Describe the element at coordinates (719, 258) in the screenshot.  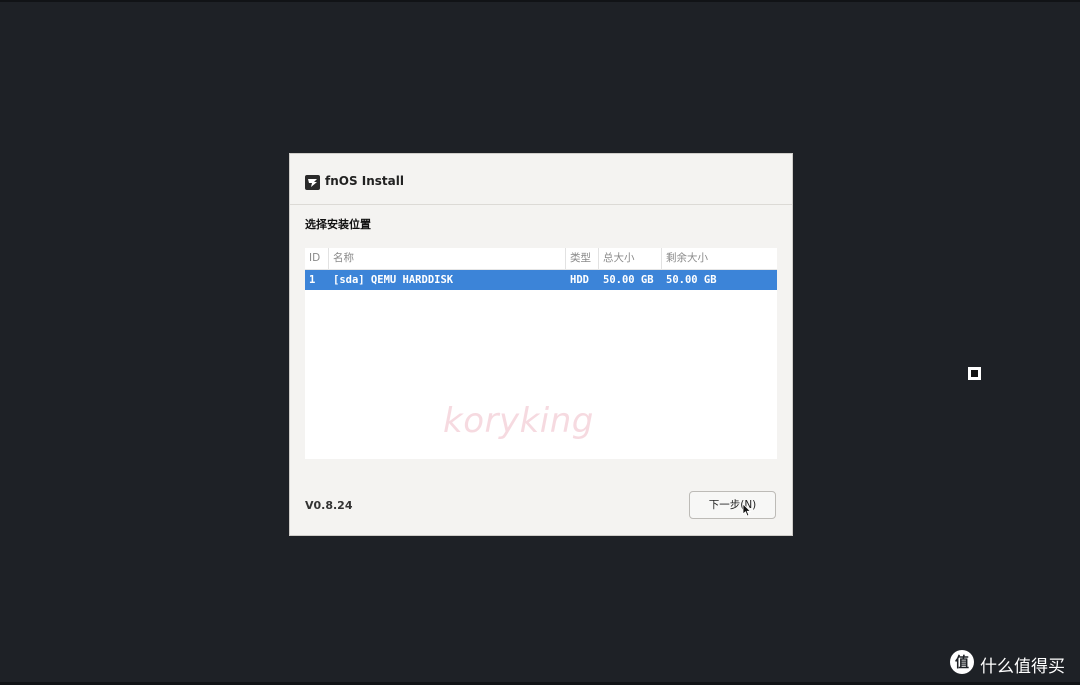
I see `column-header-free-size: 剩余大小` at that location.